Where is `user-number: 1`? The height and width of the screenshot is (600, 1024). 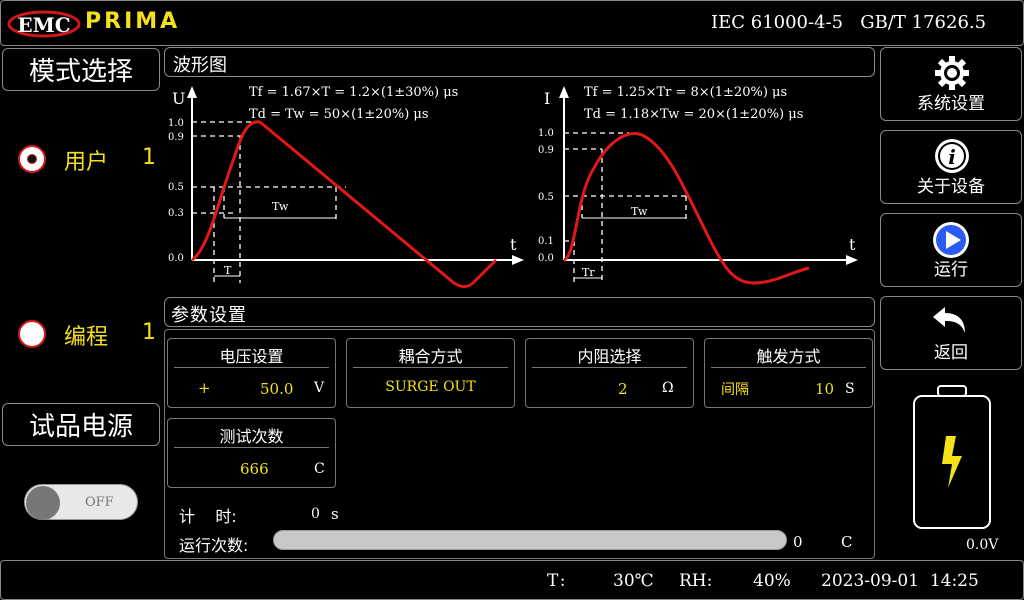 user-number: 1 is located at coordinates (149, 157).